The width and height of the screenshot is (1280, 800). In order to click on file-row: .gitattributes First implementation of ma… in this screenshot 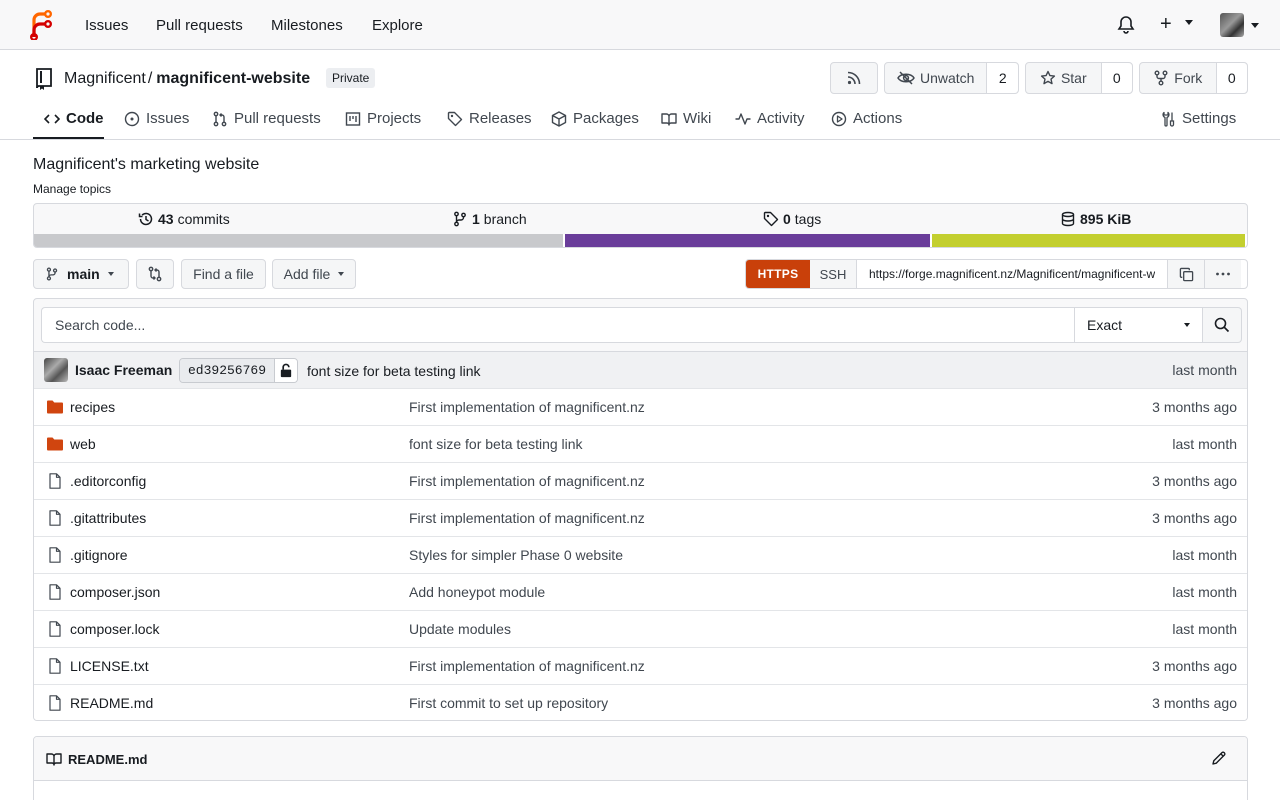, I will do `click(640, 517)`.